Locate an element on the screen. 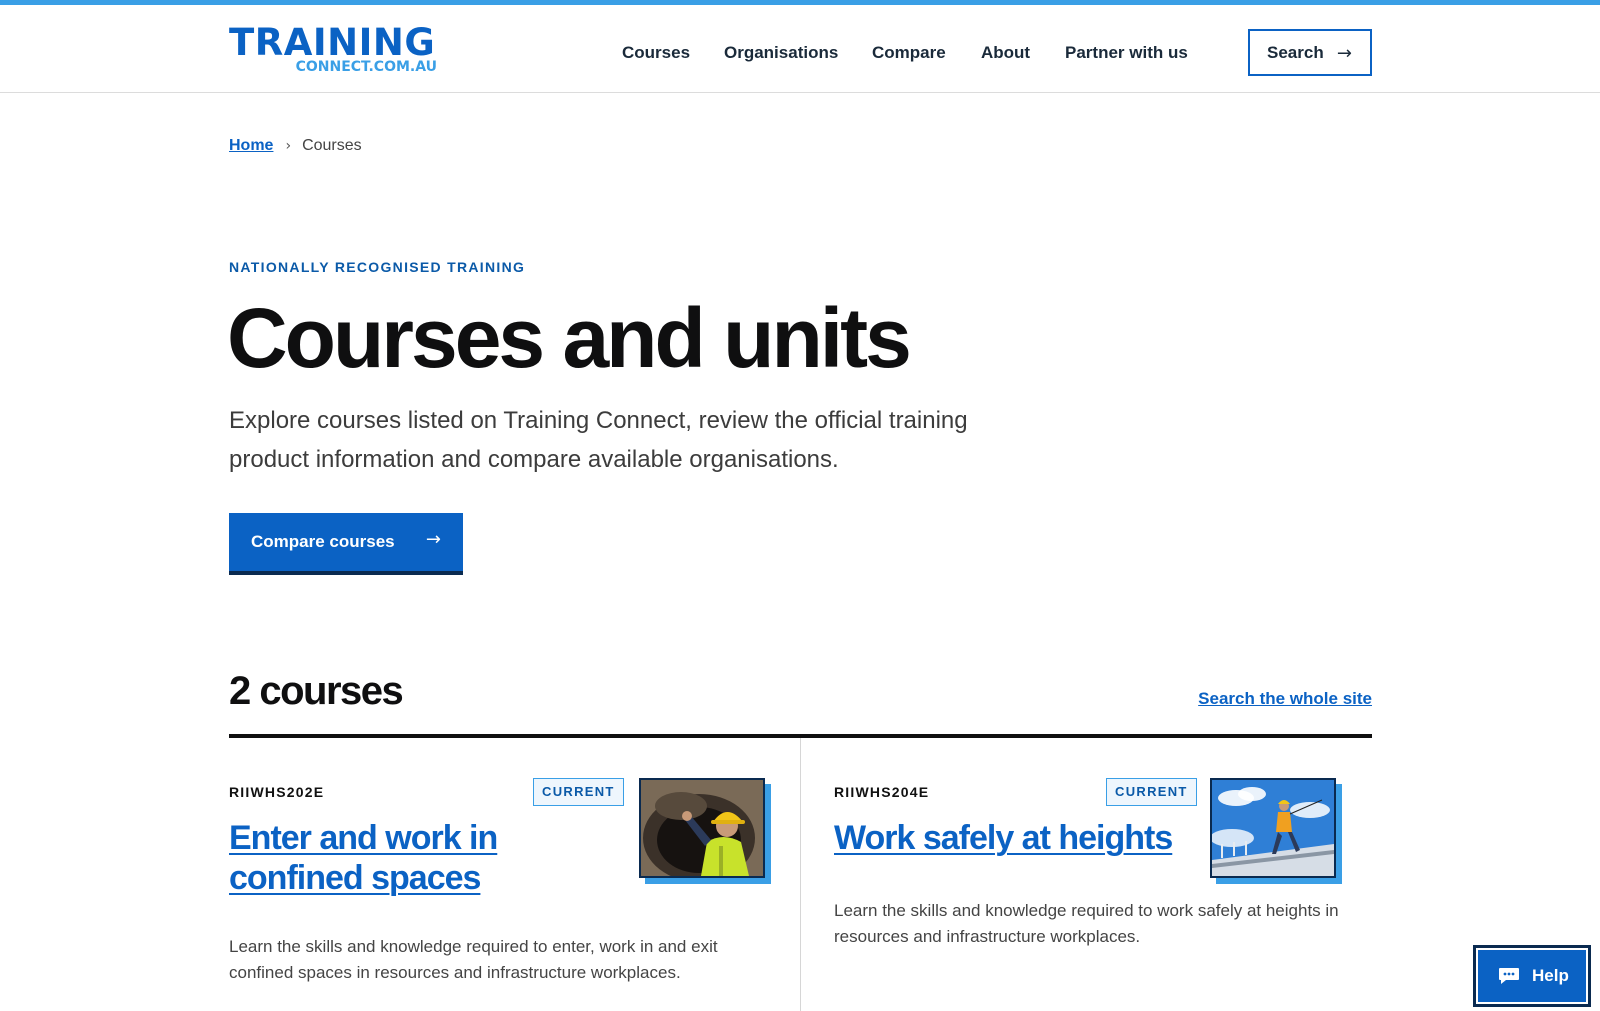  chevron-right-icon: › is located at coordinates (288, 146).